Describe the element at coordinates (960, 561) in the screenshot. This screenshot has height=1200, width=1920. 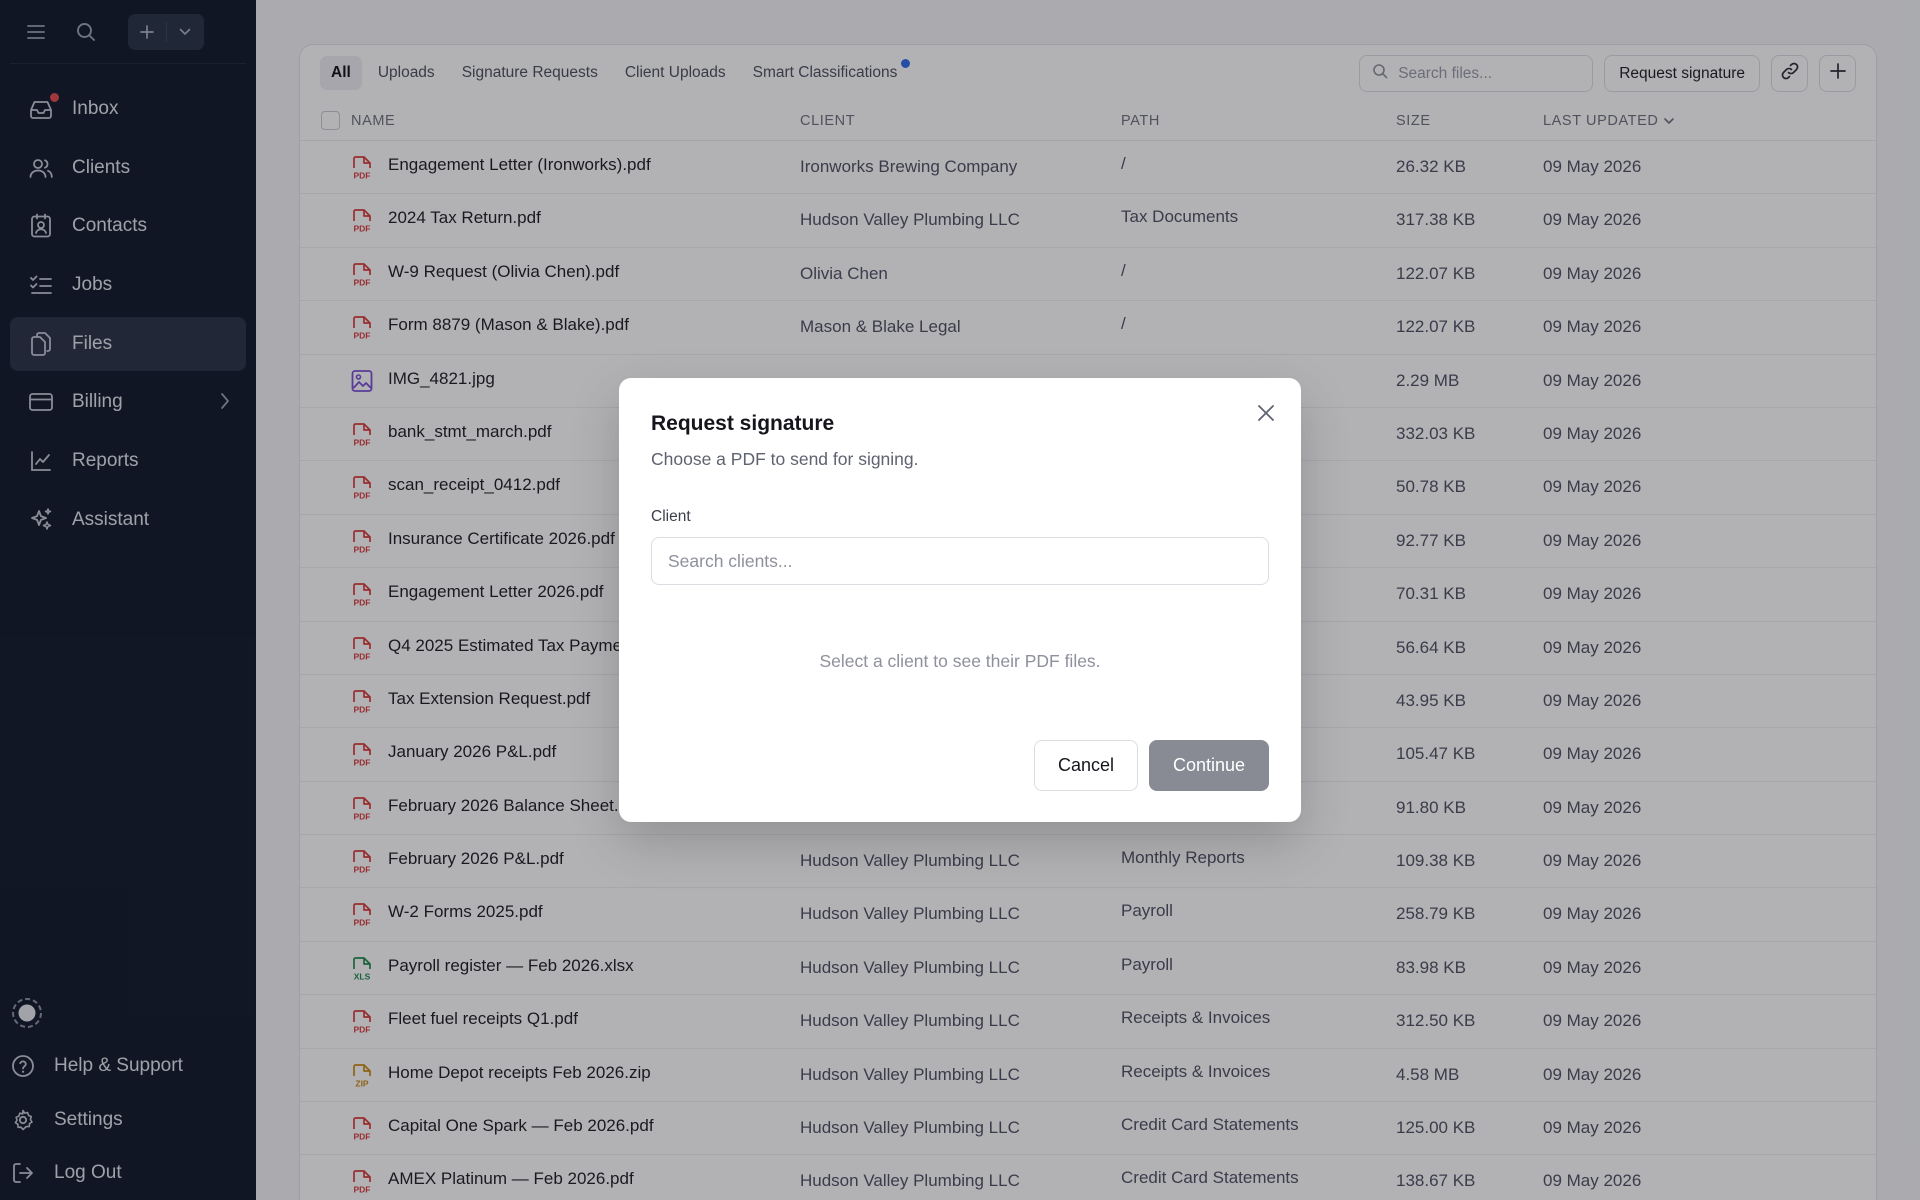
I see `client-search-input` at that location.